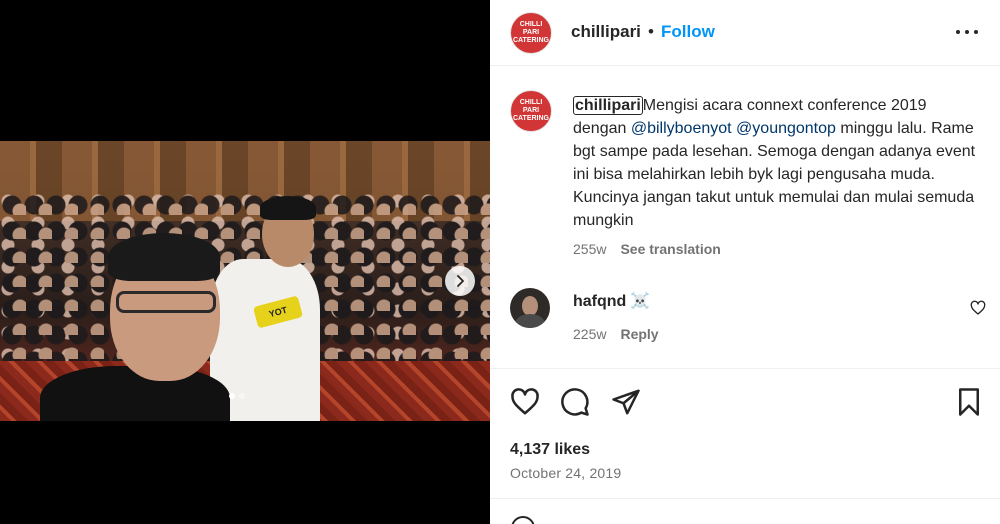  I want to click on caption-username: chillipari, so click(608, 105).